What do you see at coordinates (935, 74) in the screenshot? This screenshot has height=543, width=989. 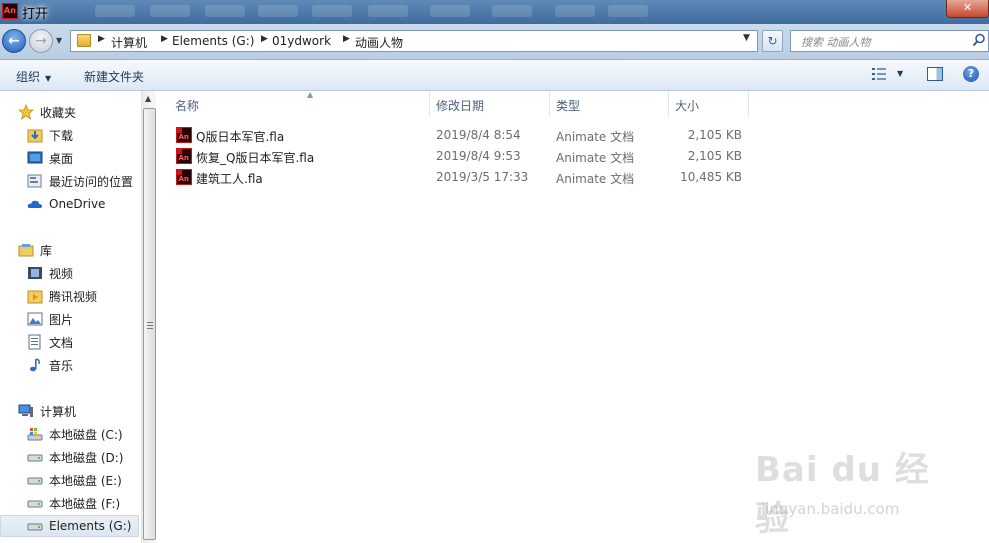 I see `preview-pane-icon` at bounding box center [935, 74].